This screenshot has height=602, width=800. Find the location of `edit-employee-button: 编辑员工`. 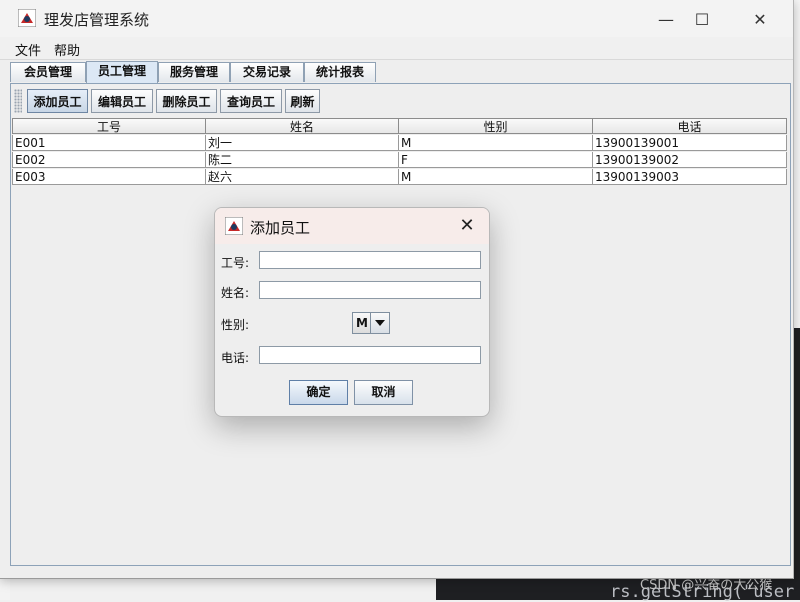

edit-employee-button: 编辑员工 is located at coordinates (122, 101).